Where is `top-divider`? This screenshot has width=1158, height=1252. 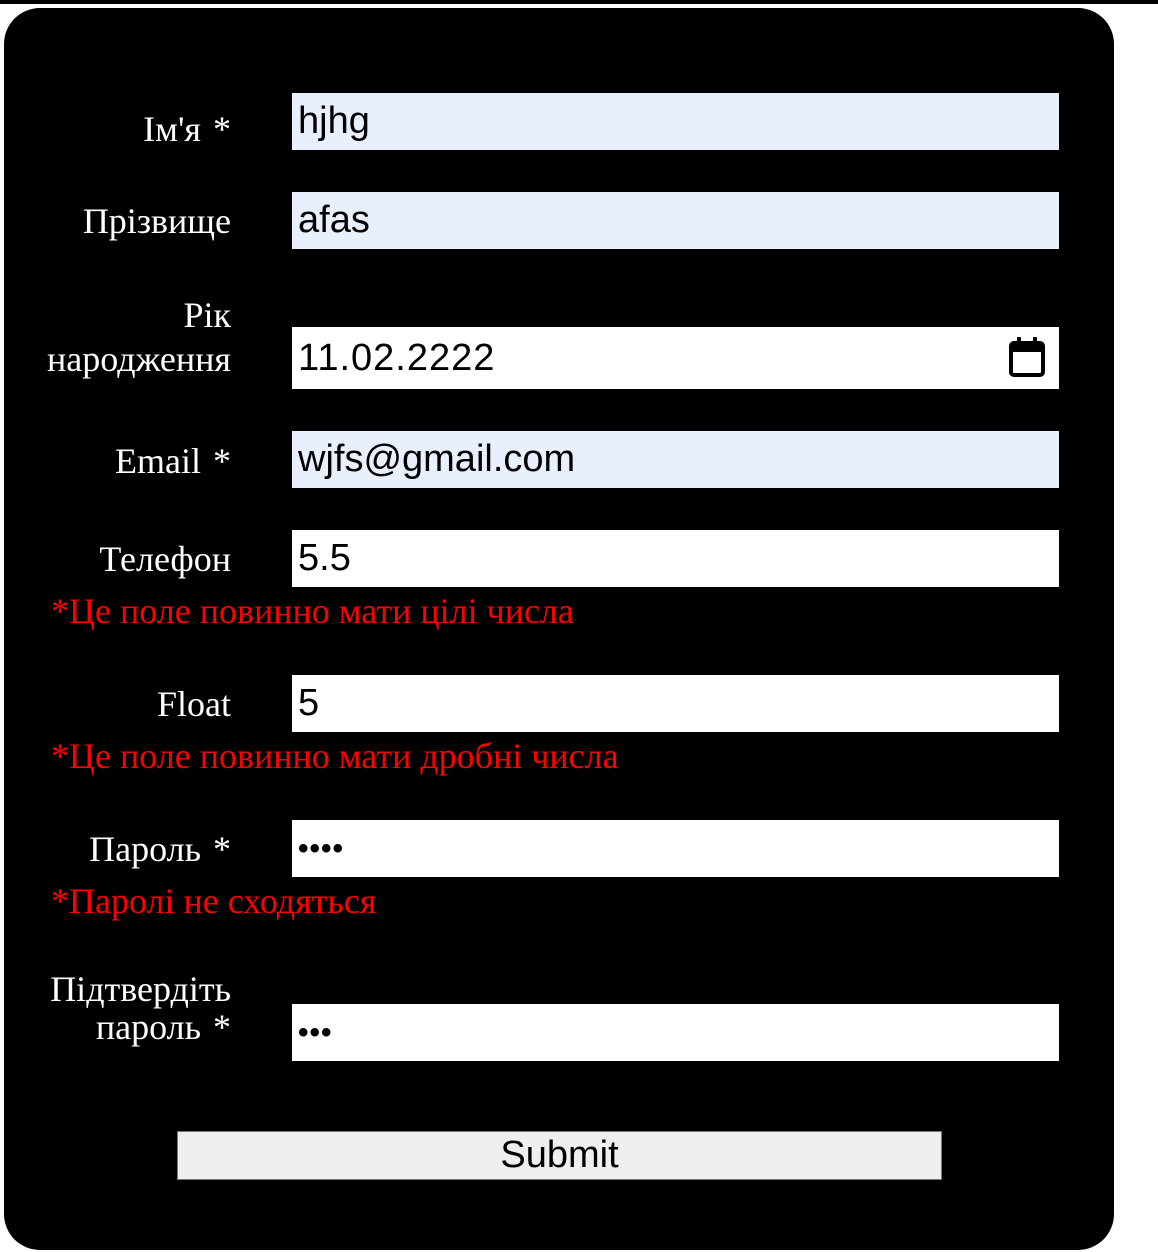
top-divider is located at coordinates (579, 2).